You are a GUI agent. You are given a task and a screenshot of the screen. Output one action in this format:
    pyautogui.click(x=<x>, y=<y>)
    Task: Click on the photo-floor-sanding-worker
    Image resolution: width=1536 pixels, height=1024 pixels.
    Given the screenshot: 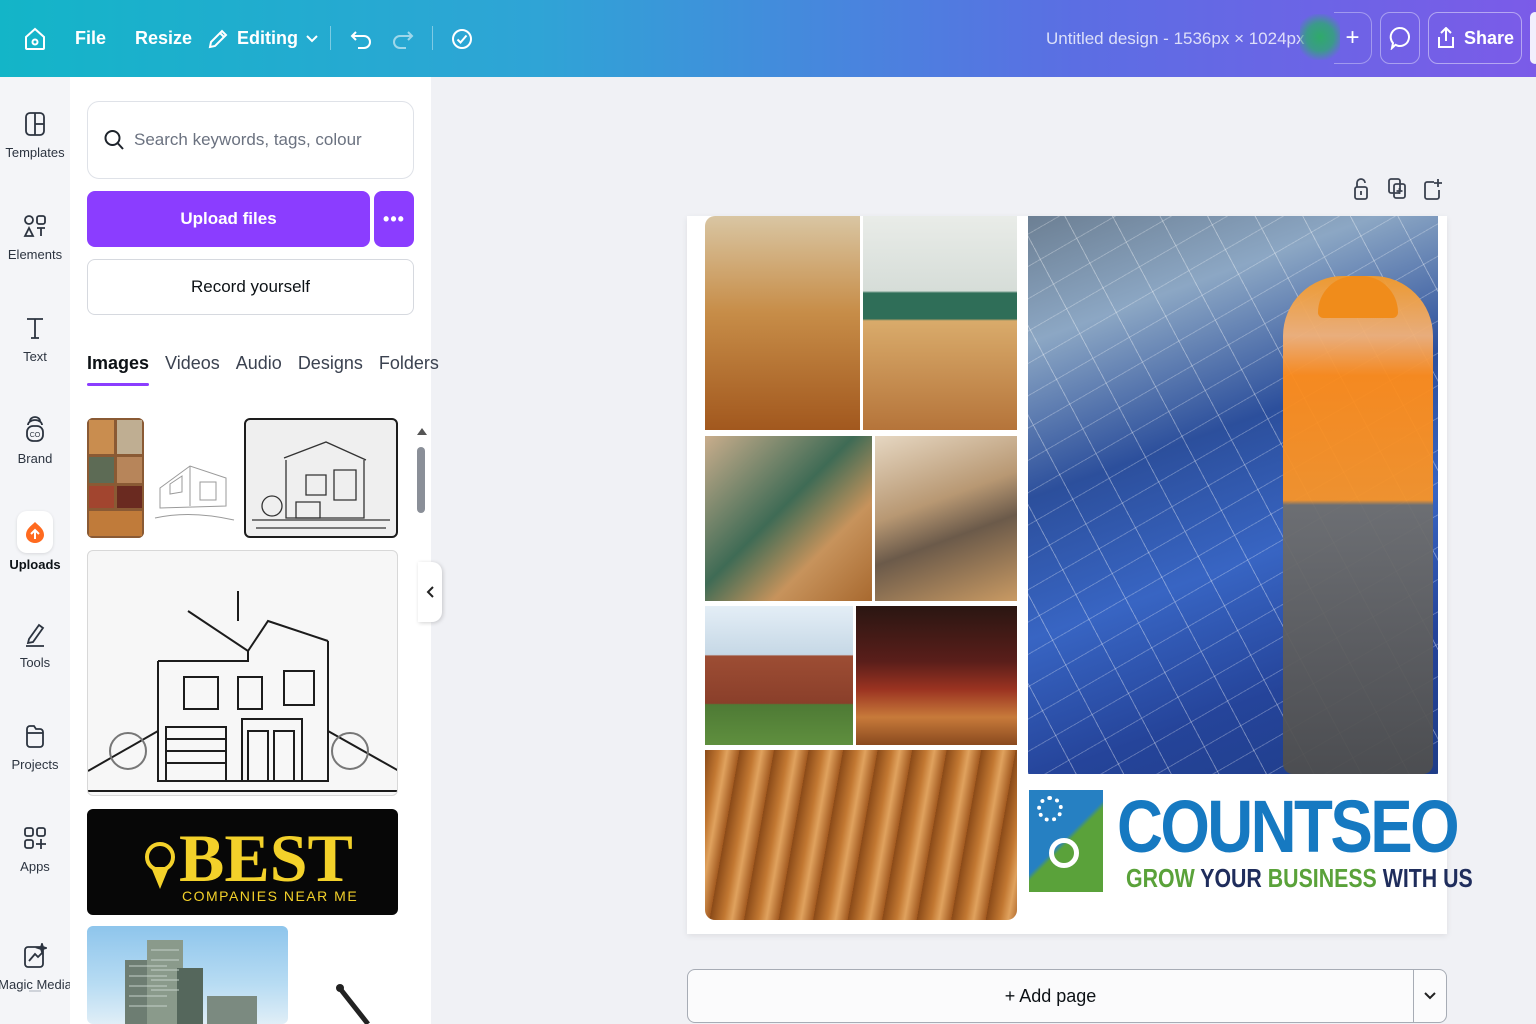 What is the action you would take?
    pyautogui.click(x=946, y=518)
    